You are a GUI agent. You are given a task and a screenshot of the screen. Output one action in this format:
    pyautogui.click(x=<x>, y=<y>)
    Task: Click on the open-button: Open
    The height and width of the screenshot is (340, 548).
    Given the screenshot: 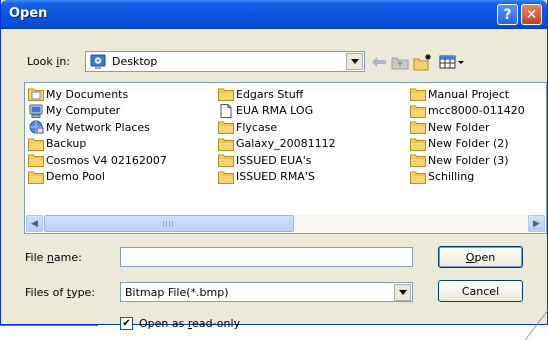 What is the action you would take?
    pyautogui.click(x=480, y=257)
    